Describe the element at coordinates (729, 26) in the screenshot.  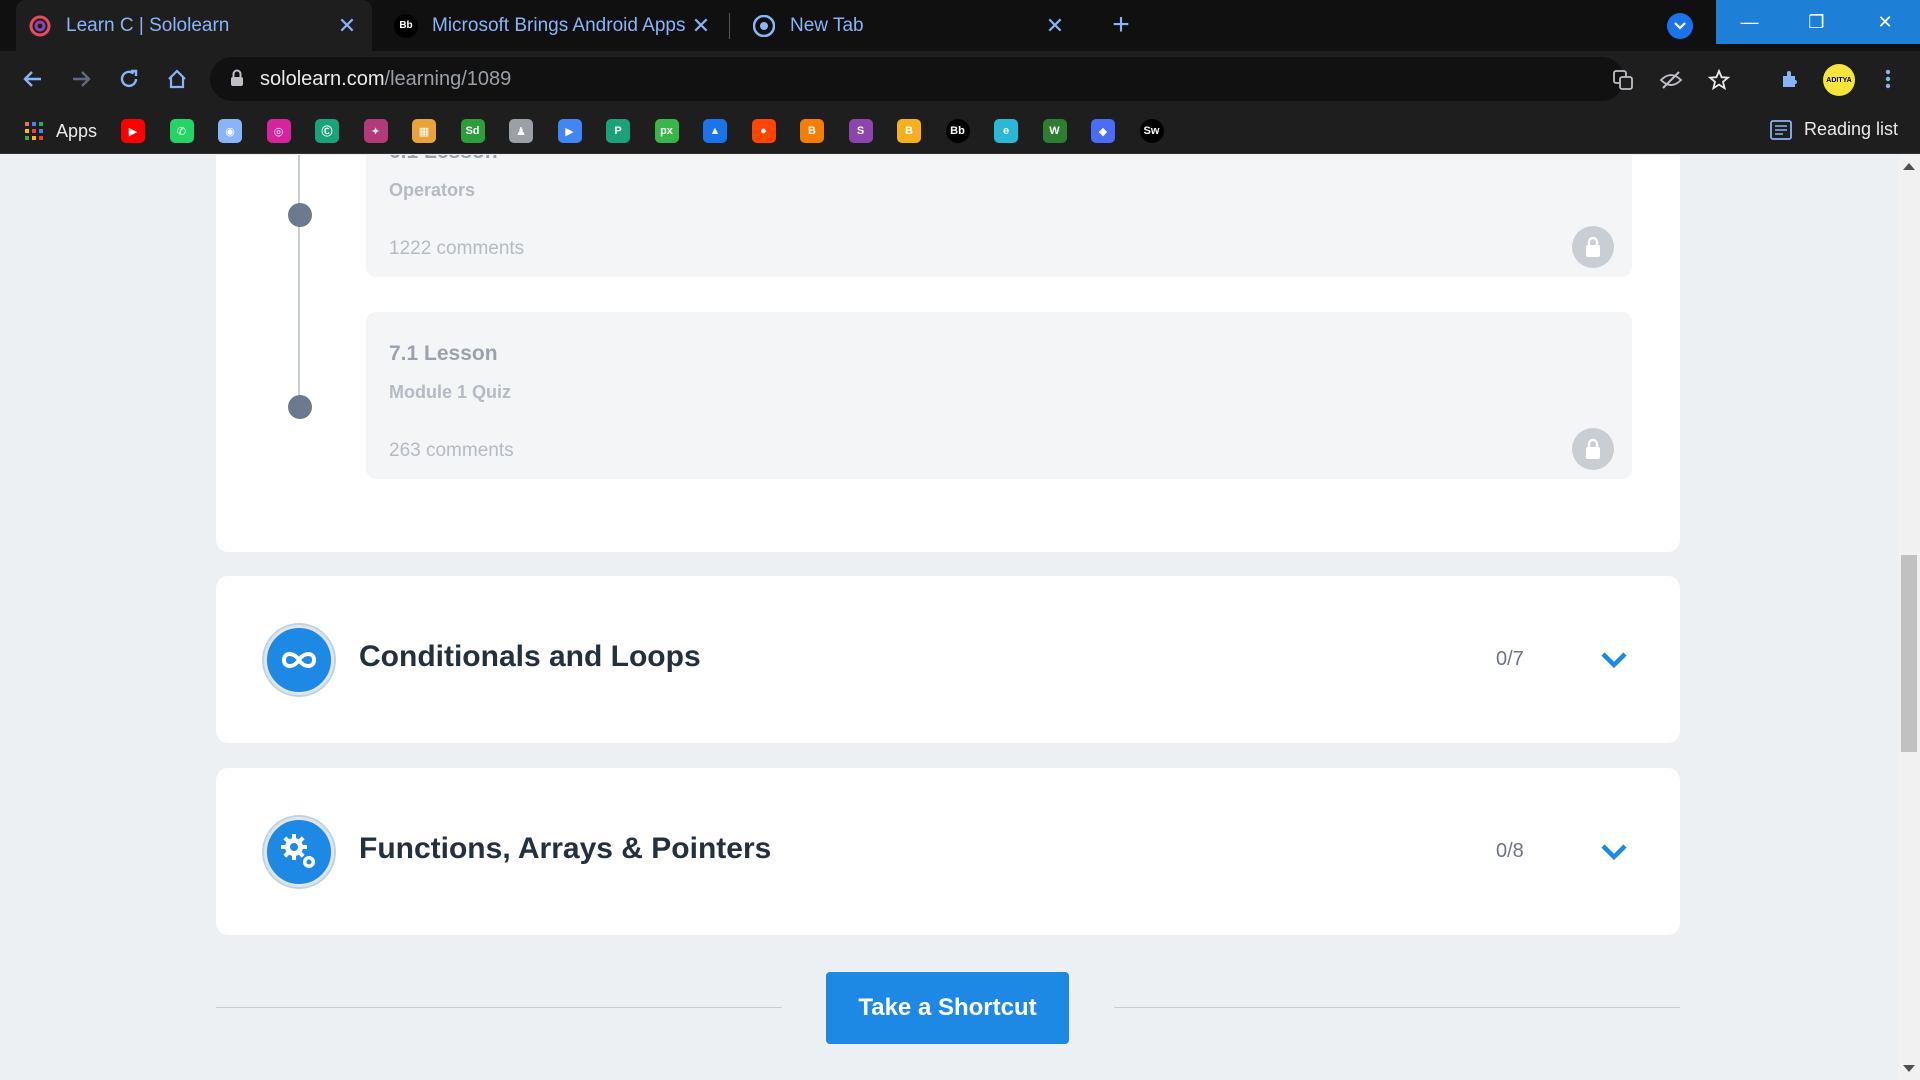
I see `tab-separator` at that location.